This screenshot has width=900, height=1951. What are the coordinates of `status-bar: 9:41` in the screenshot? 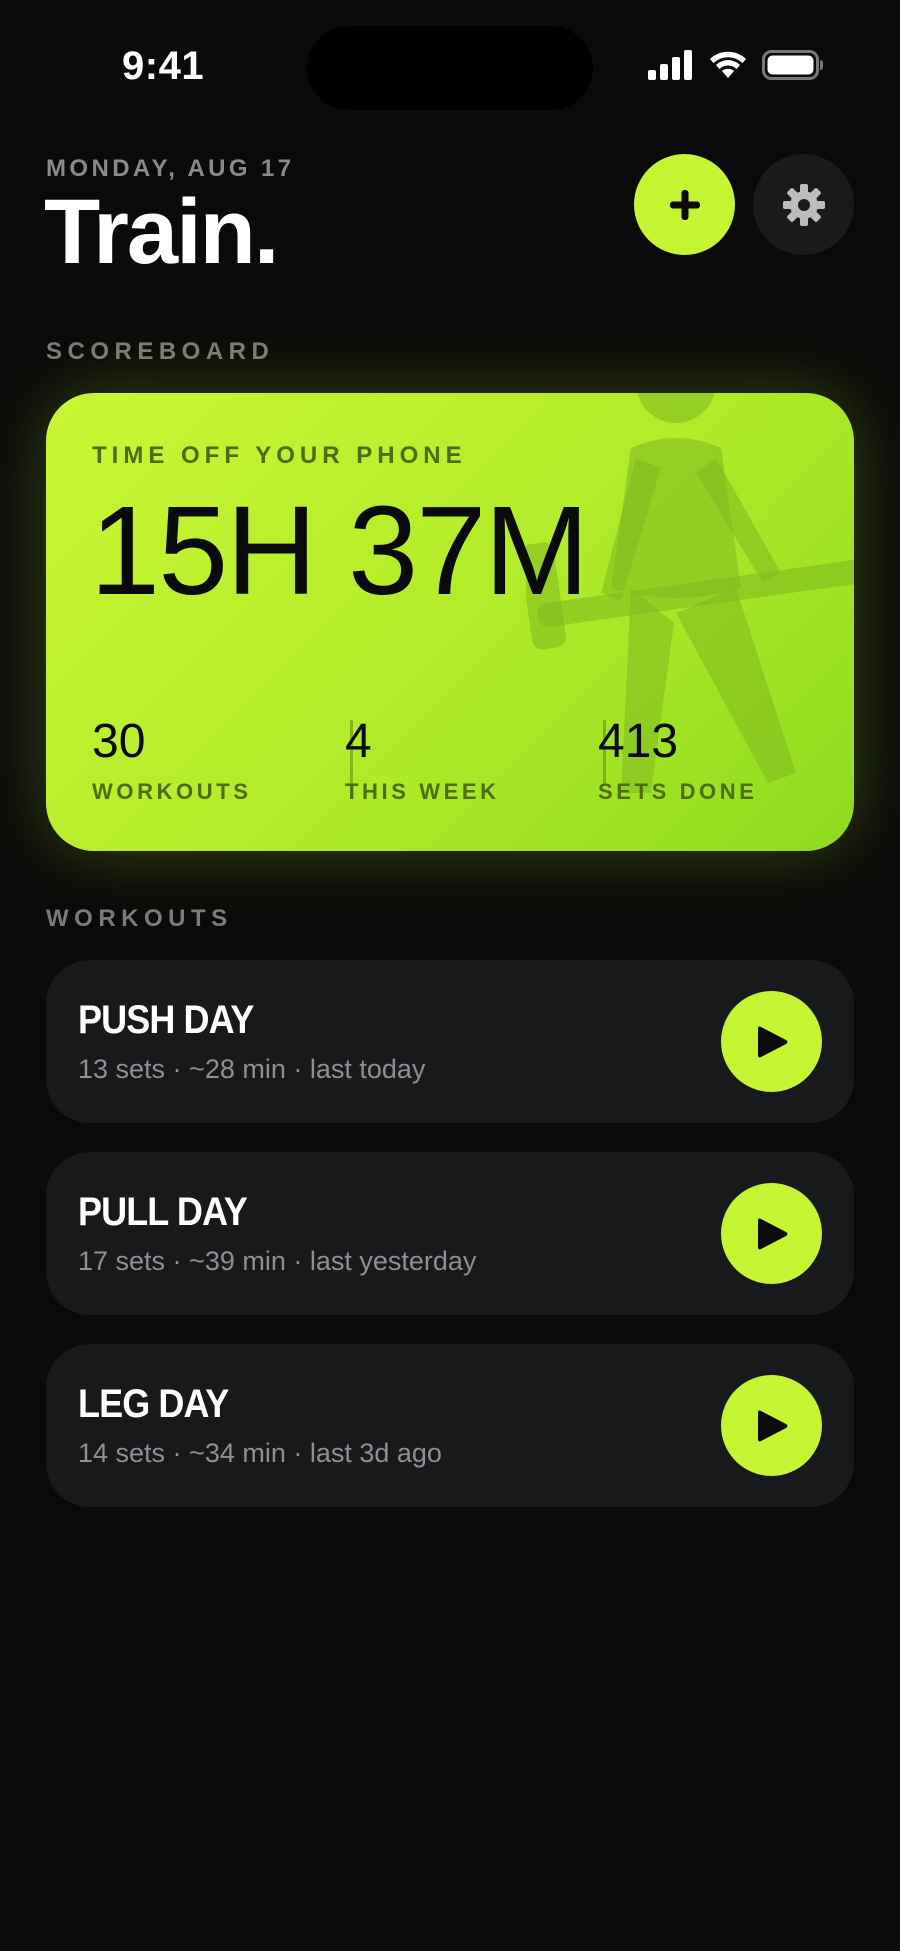 It's located at (450, 65).